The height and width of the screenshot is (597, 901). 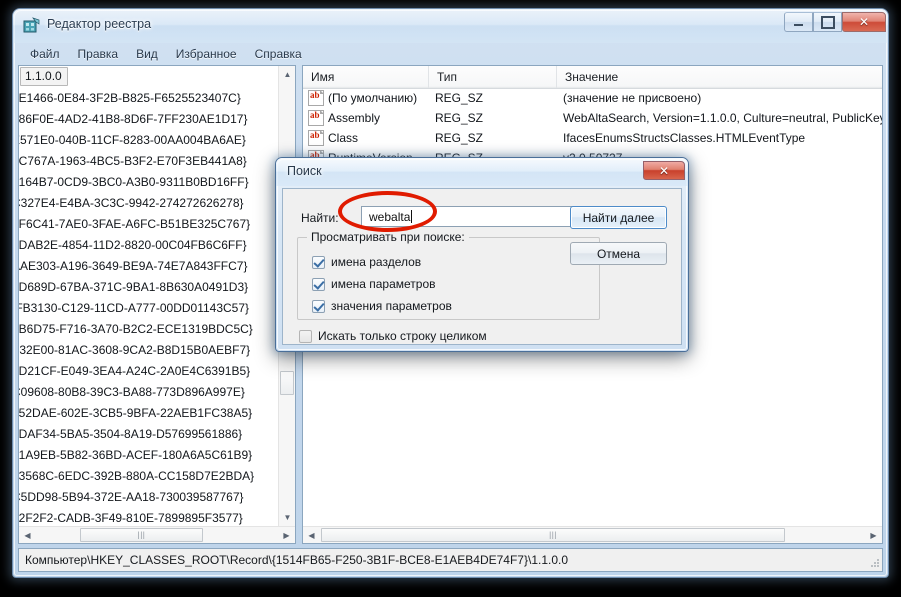 I want to click on value-data: (значение не присвоено), so click(x=632, y=98).